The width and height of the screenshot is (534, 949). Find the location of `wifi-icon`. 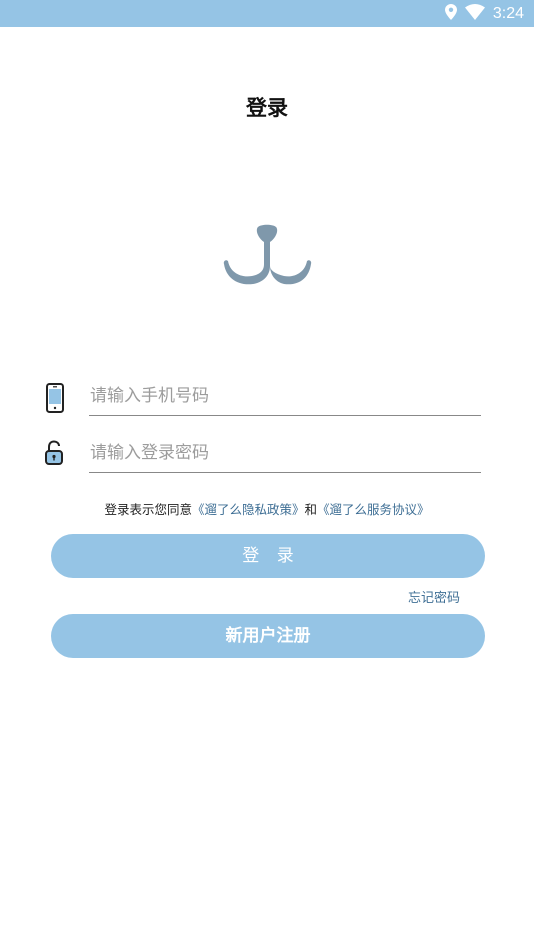

wifi-icon is located at coordinates (474, 13).